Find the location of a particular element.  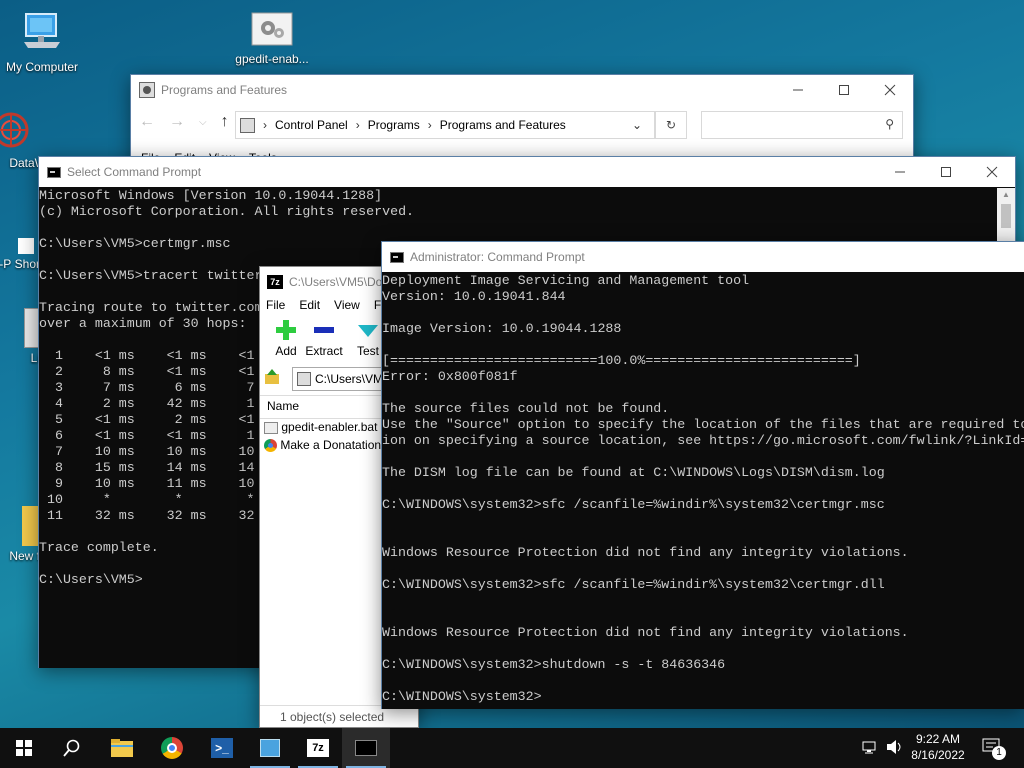

title-bar: Administrator: Command Prompt is located at coordinates (703, 257).